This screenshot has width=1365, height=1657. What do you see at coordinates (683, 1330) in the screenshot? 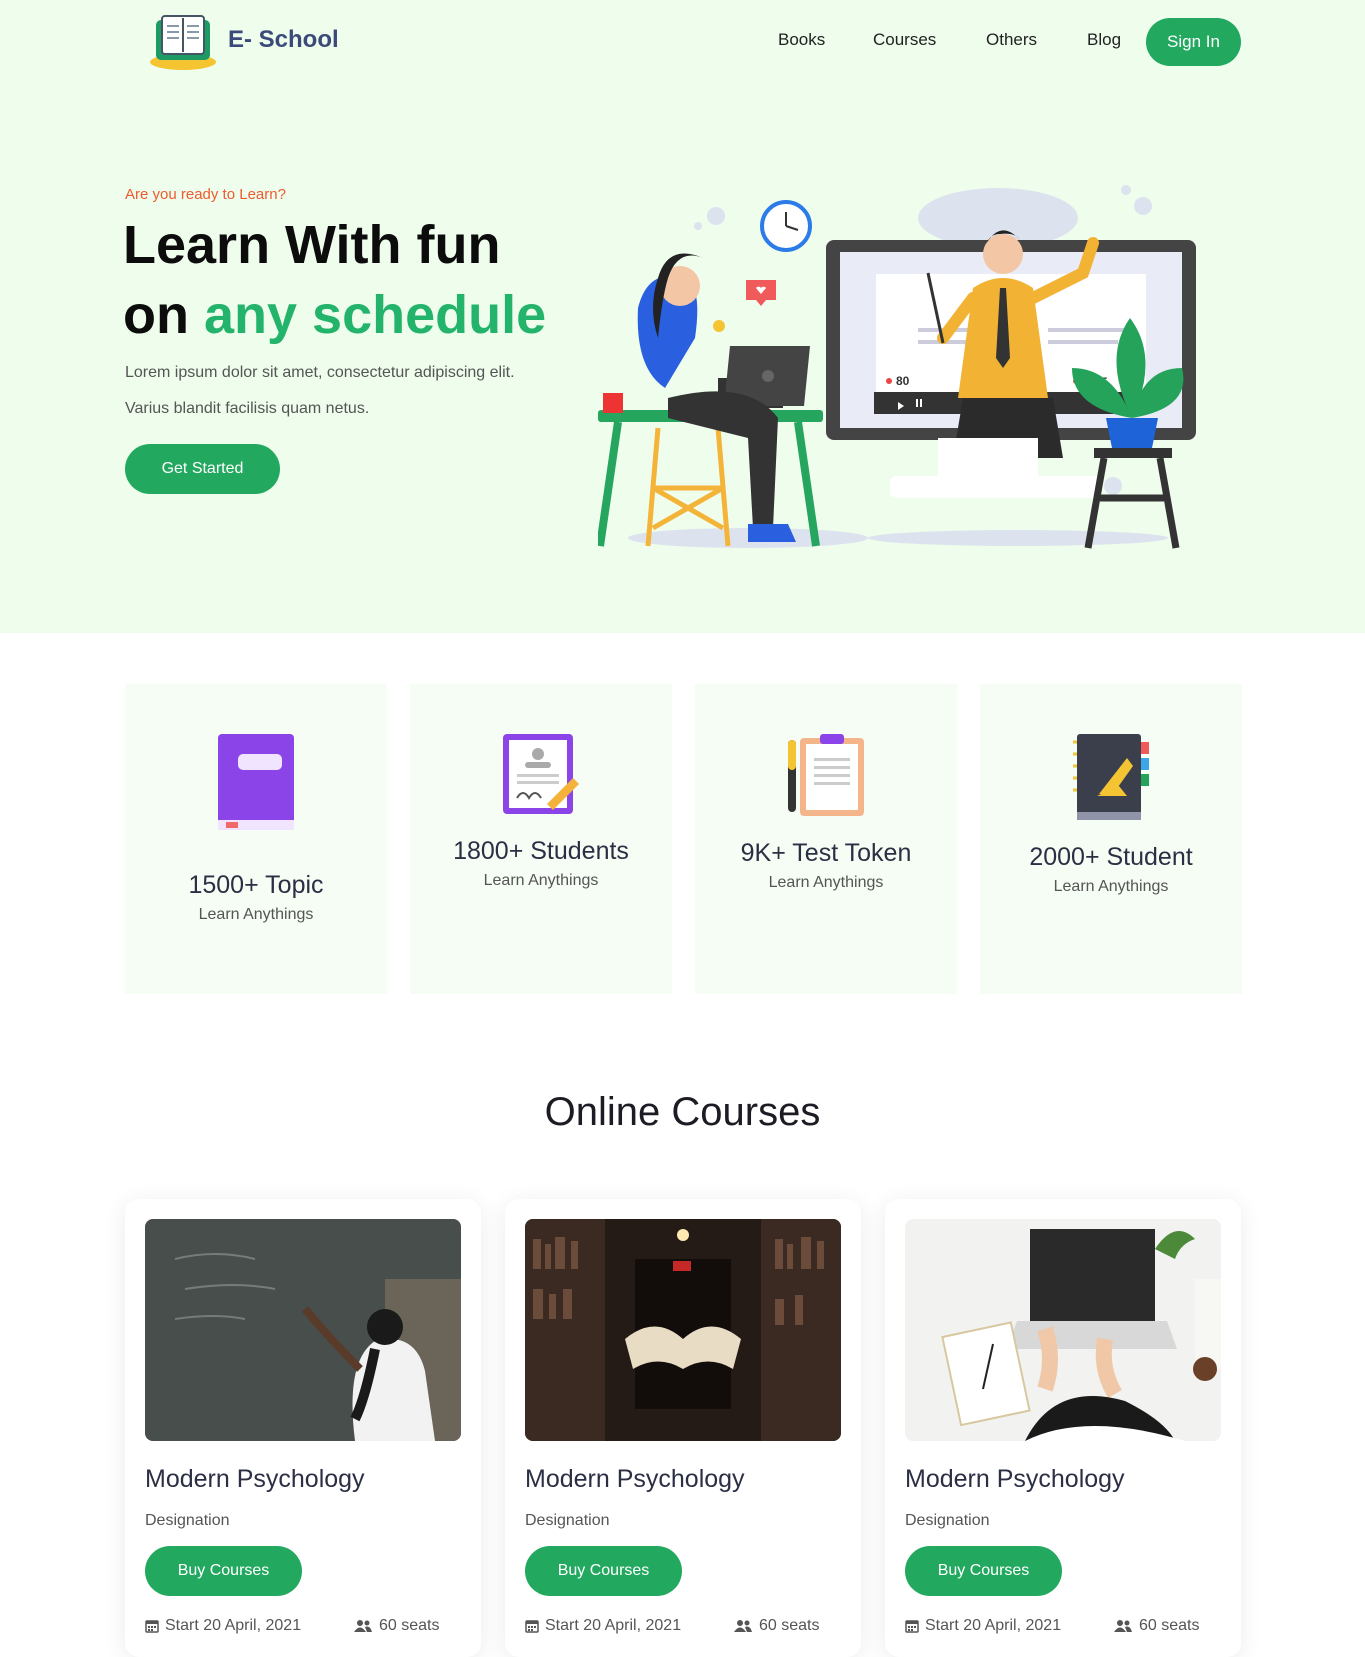
I see `library-photo` at bounding box center [683, 1330].